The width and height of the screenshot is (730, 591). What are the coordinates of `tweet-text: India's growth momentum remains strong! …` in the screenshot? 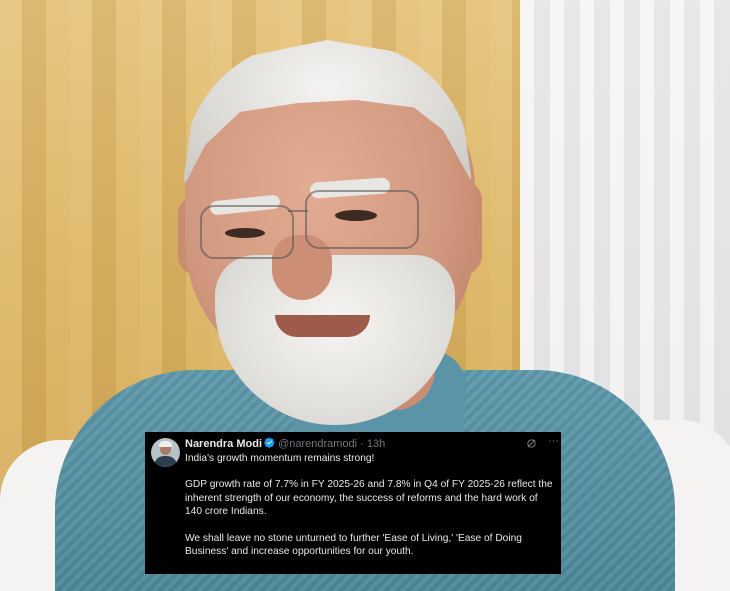 It's located at (370, 505).